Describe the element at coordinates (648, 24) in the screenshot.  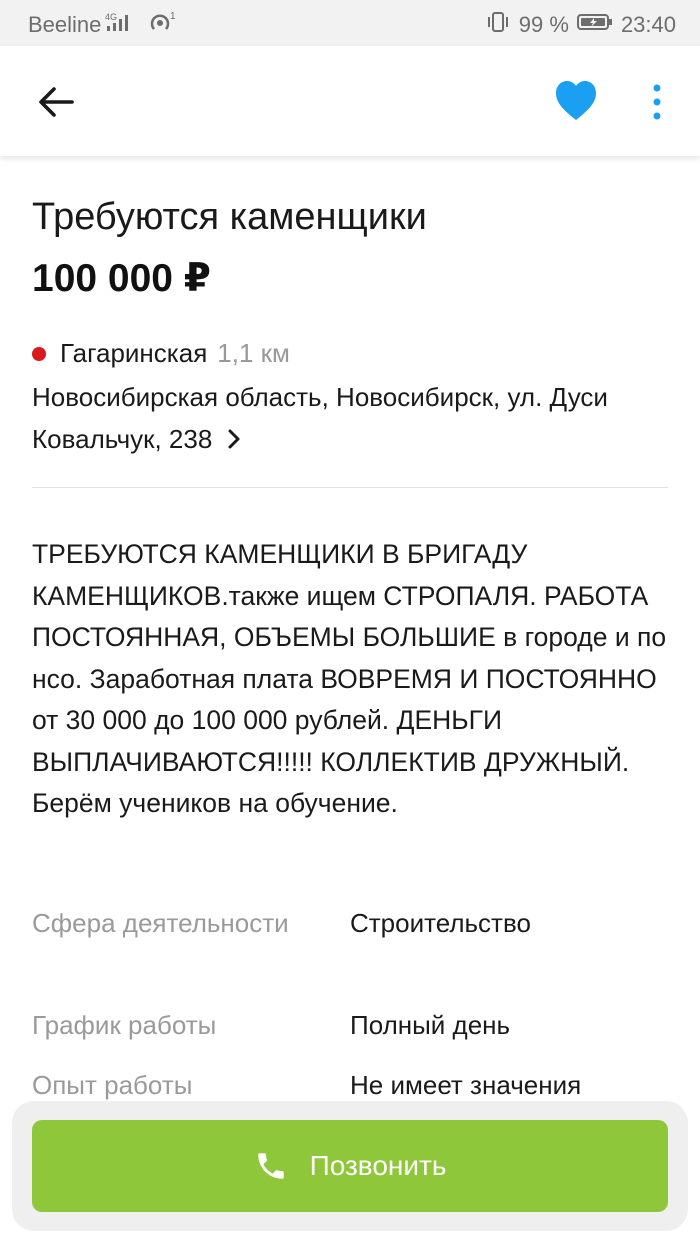
I see `clock: 23:40` at that location.